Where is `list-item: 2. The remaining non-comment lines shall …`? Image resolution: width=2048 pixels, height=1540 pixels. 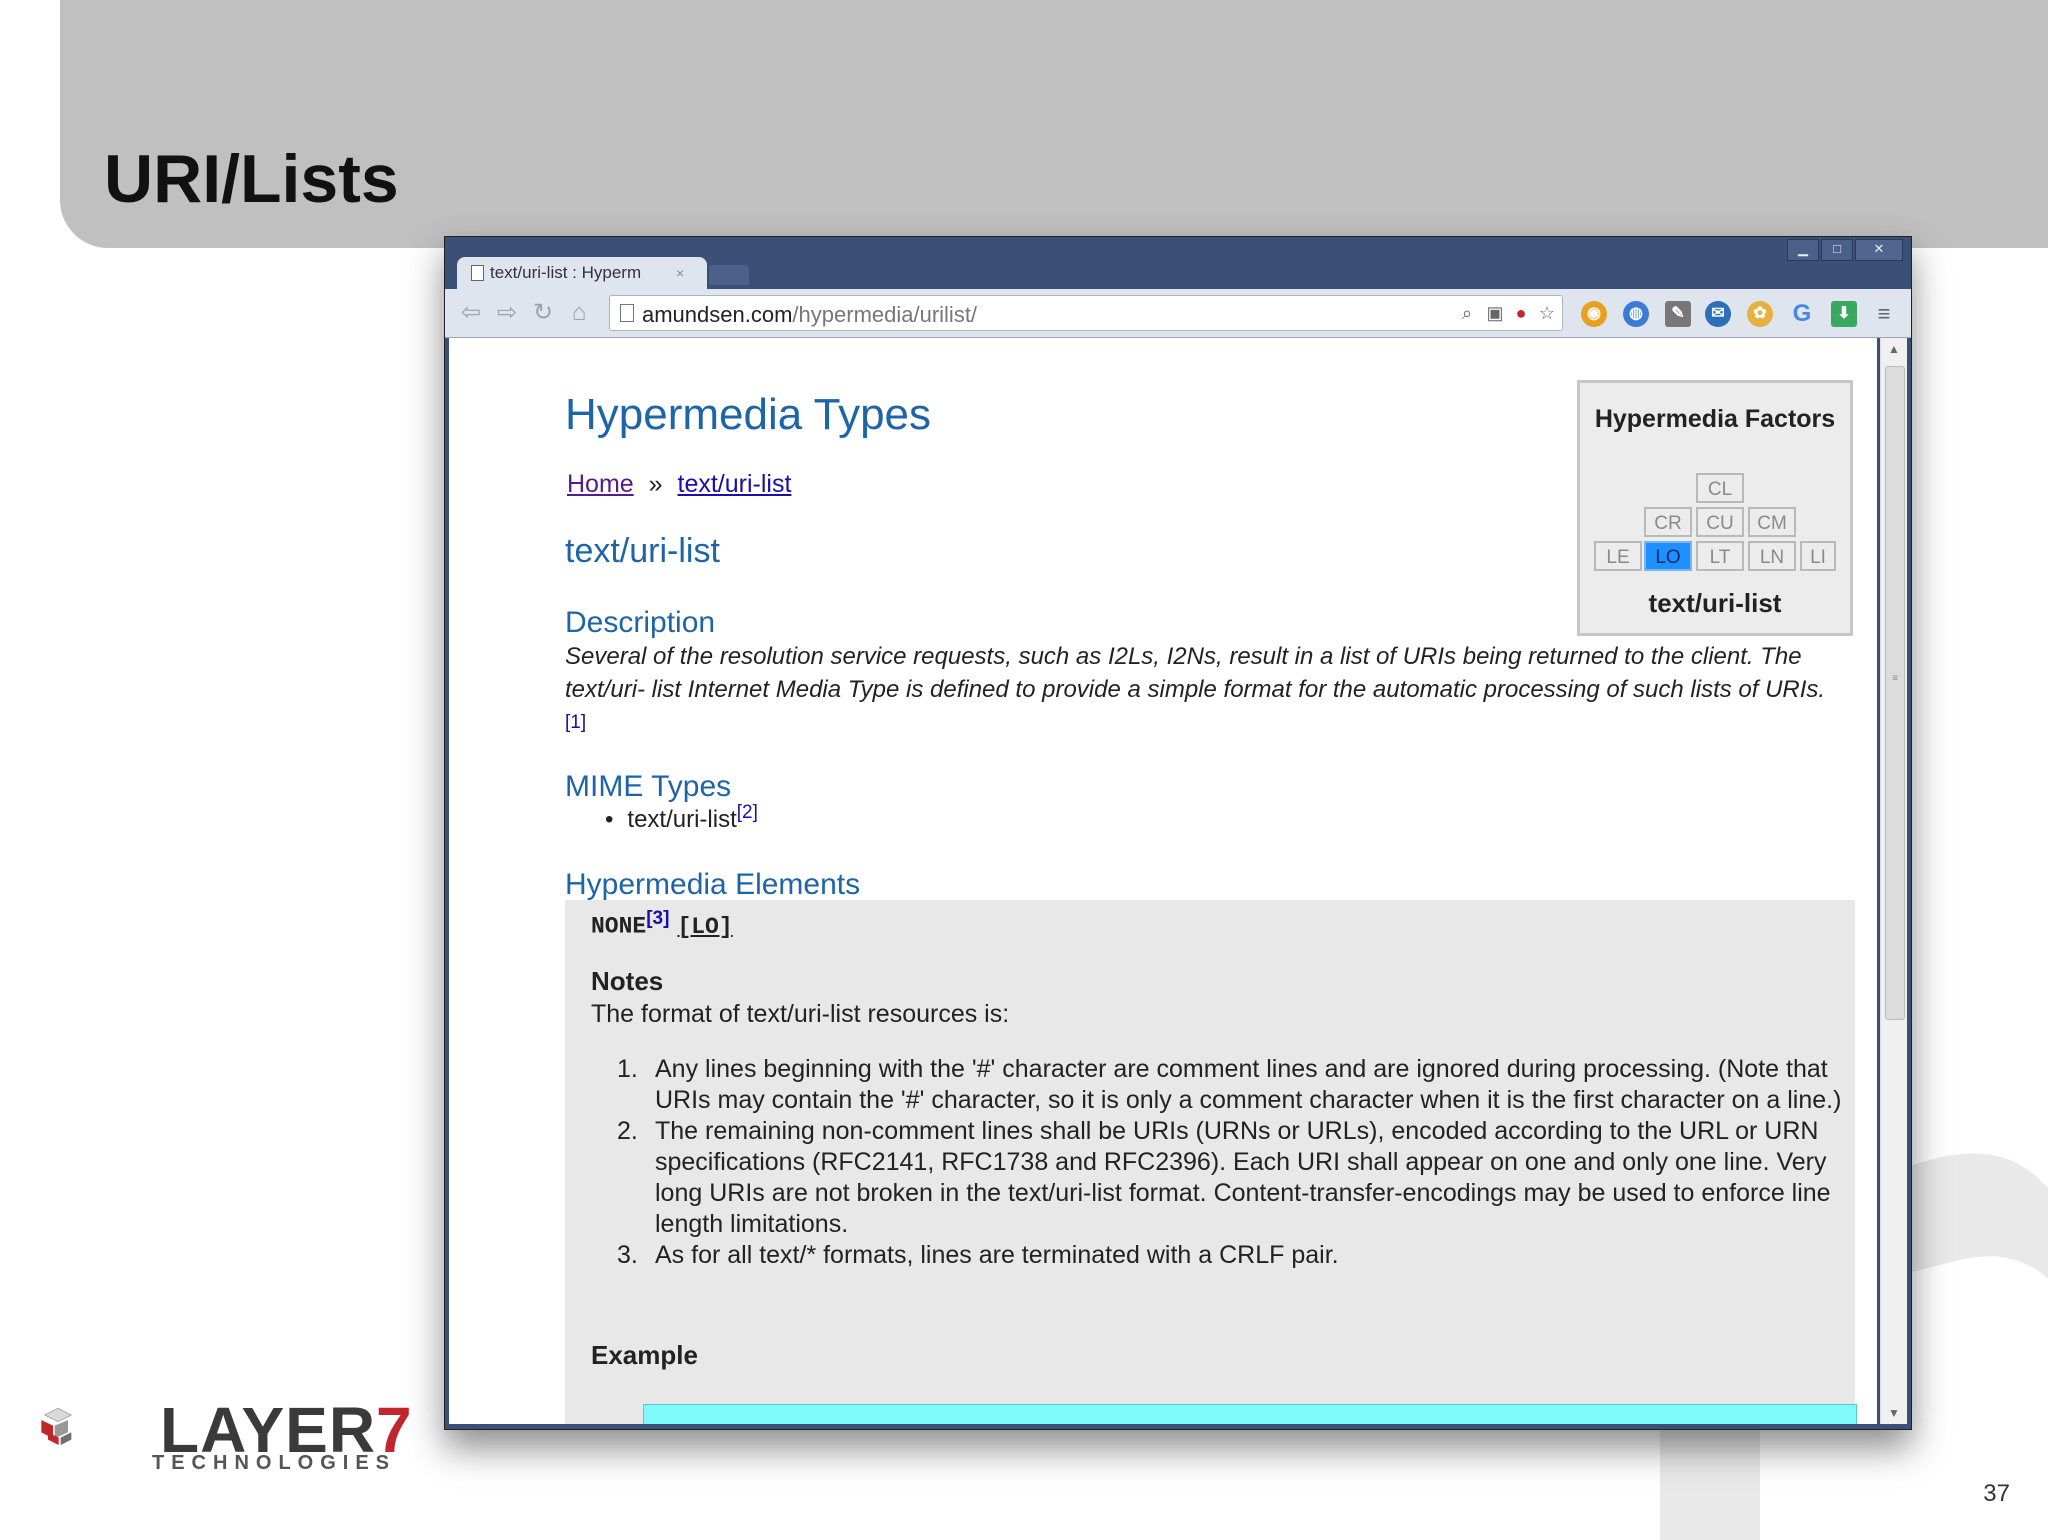 list-item: 2. The remaining non-comment lines shall … is located at coordinates (1224, 1177).